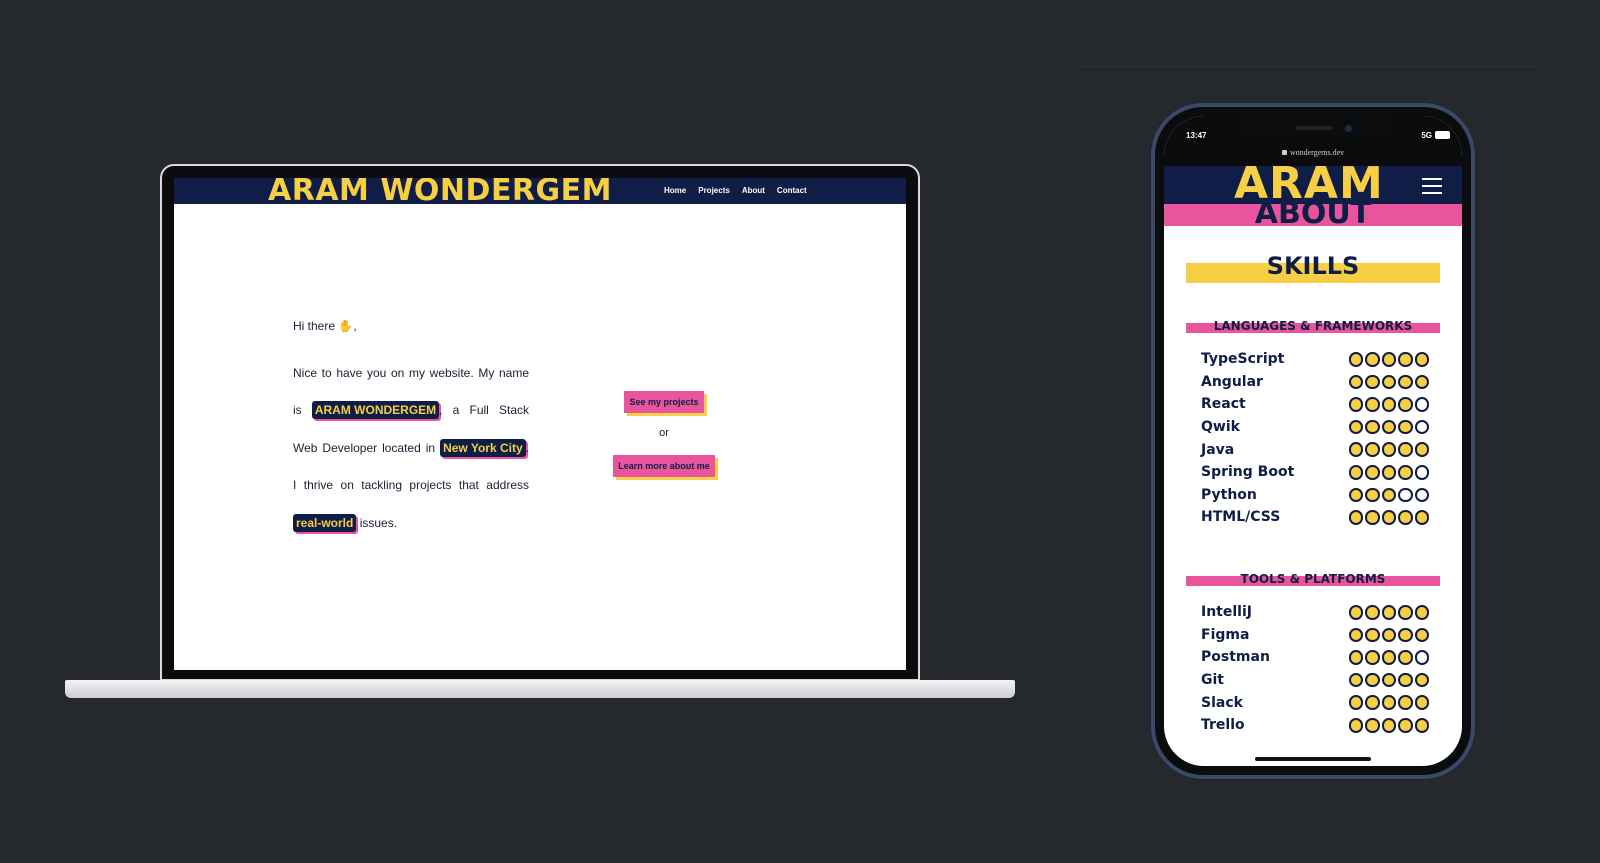 The height and width of the screenshot is (863, 1600). I want to click on phone-camera, so click(1348, 128).